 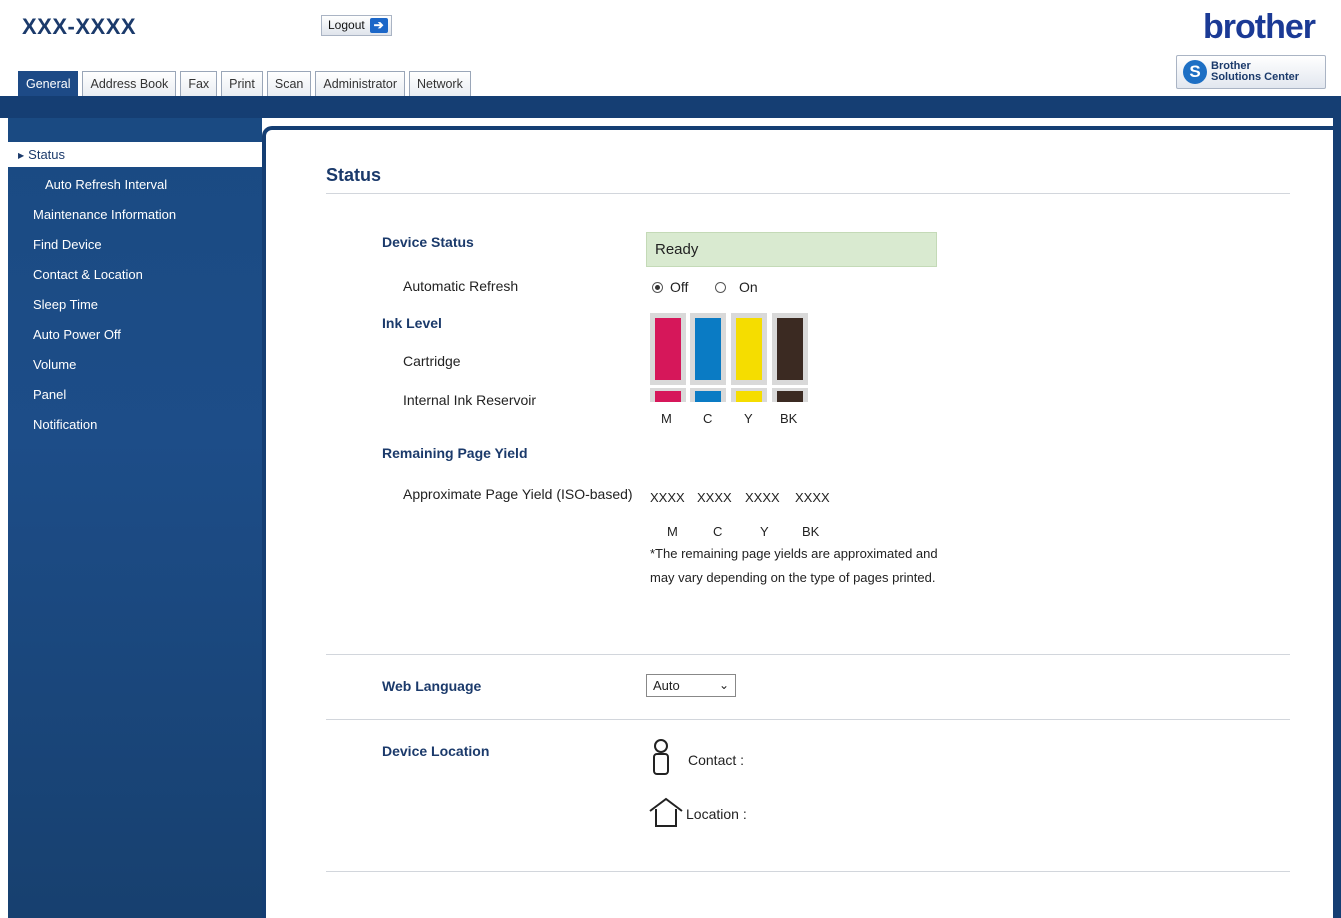 I want to click on reservoir-bar-bk, so click(x=790, y=395).